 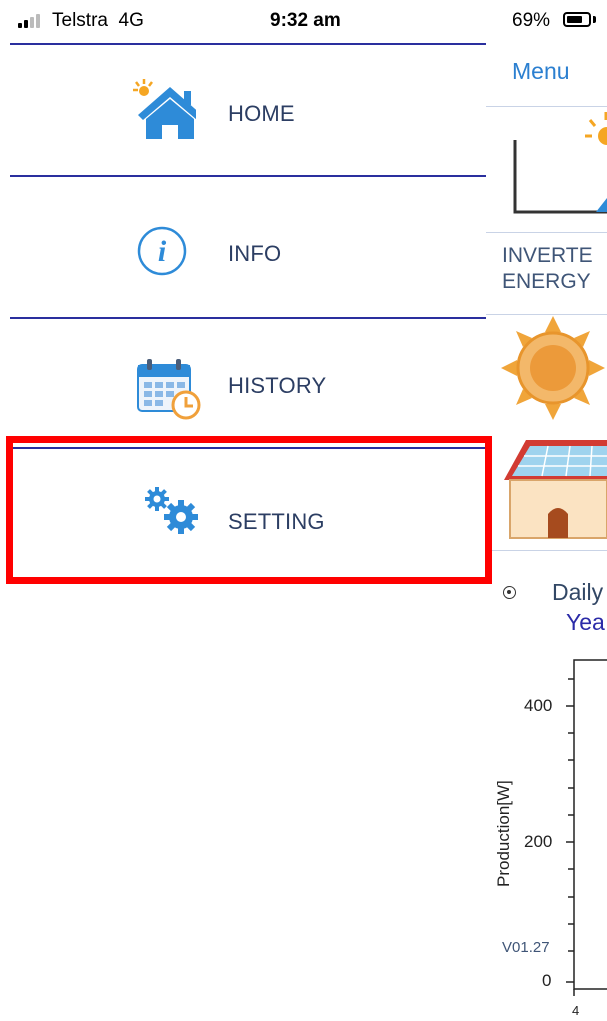 What do you see at coordinates (577, 19) in the screenshot?
I see `battery-icon` at bounding box center [577, 19].